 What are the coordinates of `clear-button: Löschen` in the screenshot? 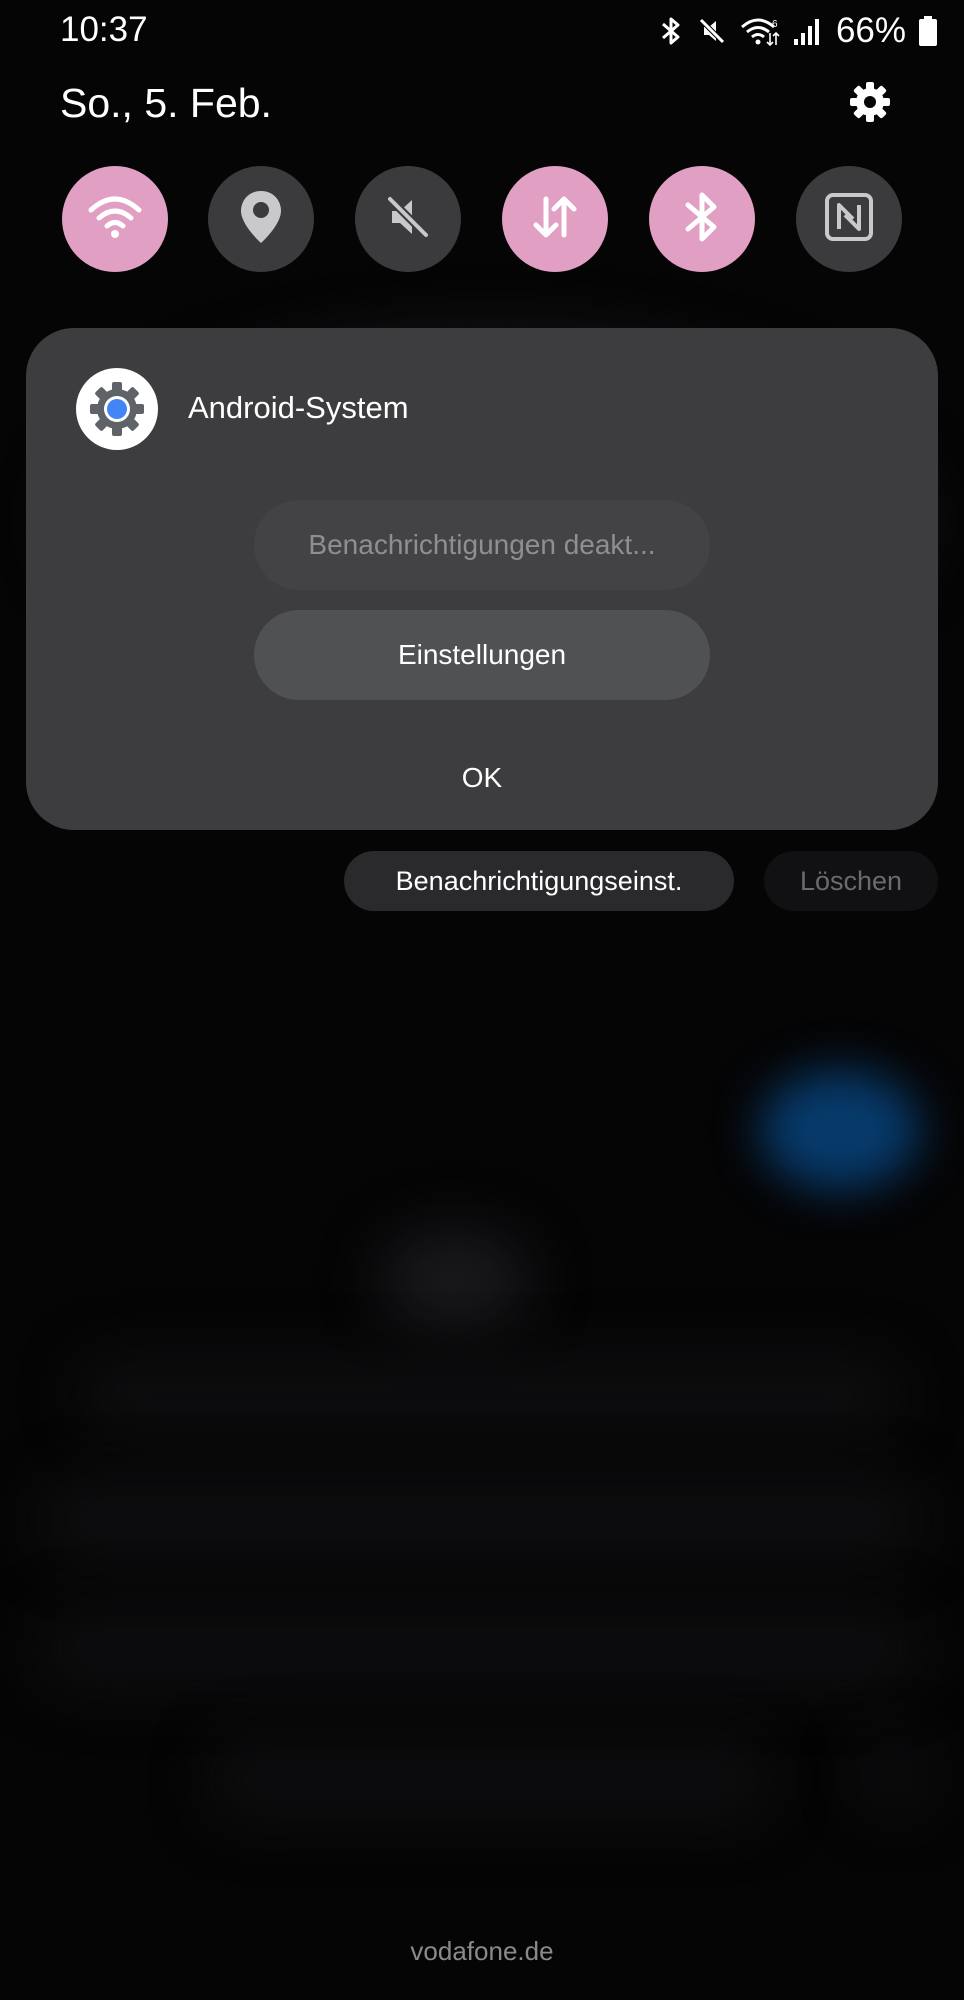 It's located at (851, 881).